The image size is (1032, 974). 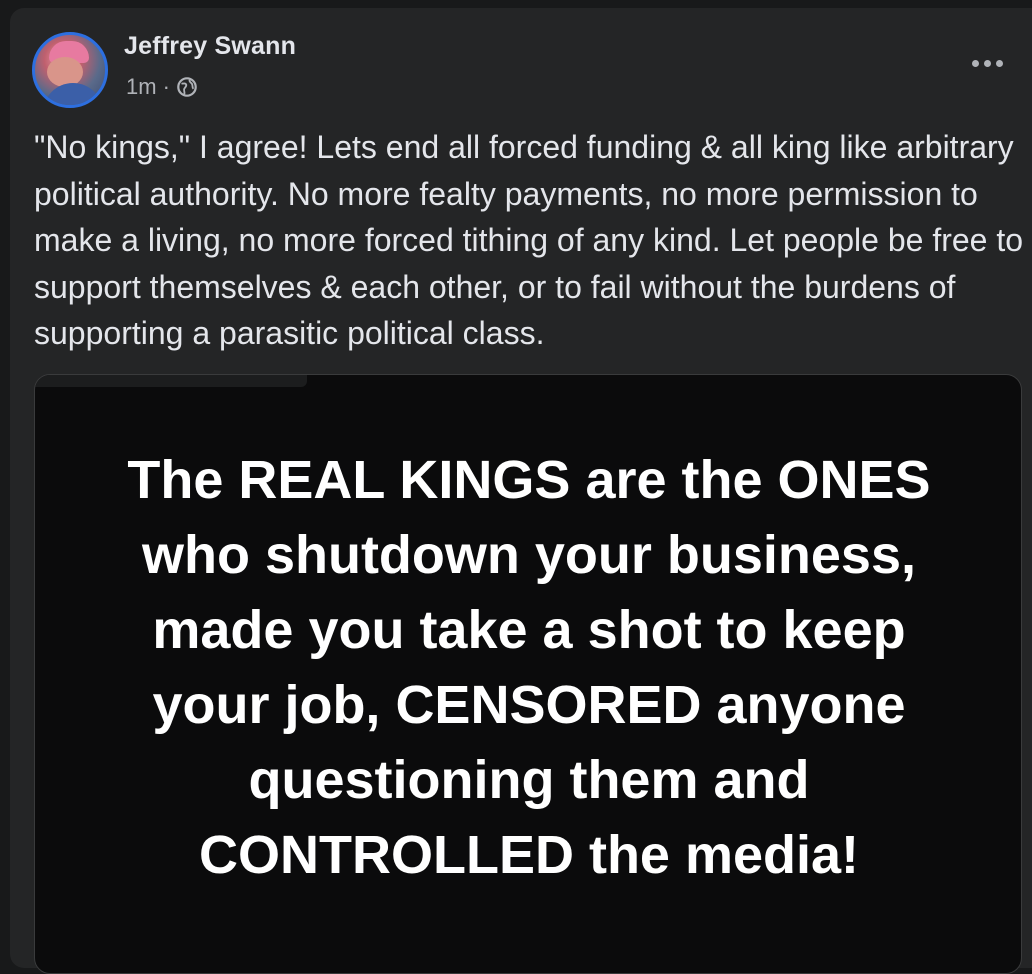 What do you see at coordinates (73, 94) in the screenshot?
I see `avatar-shirt` at bounding box center [73, 94].